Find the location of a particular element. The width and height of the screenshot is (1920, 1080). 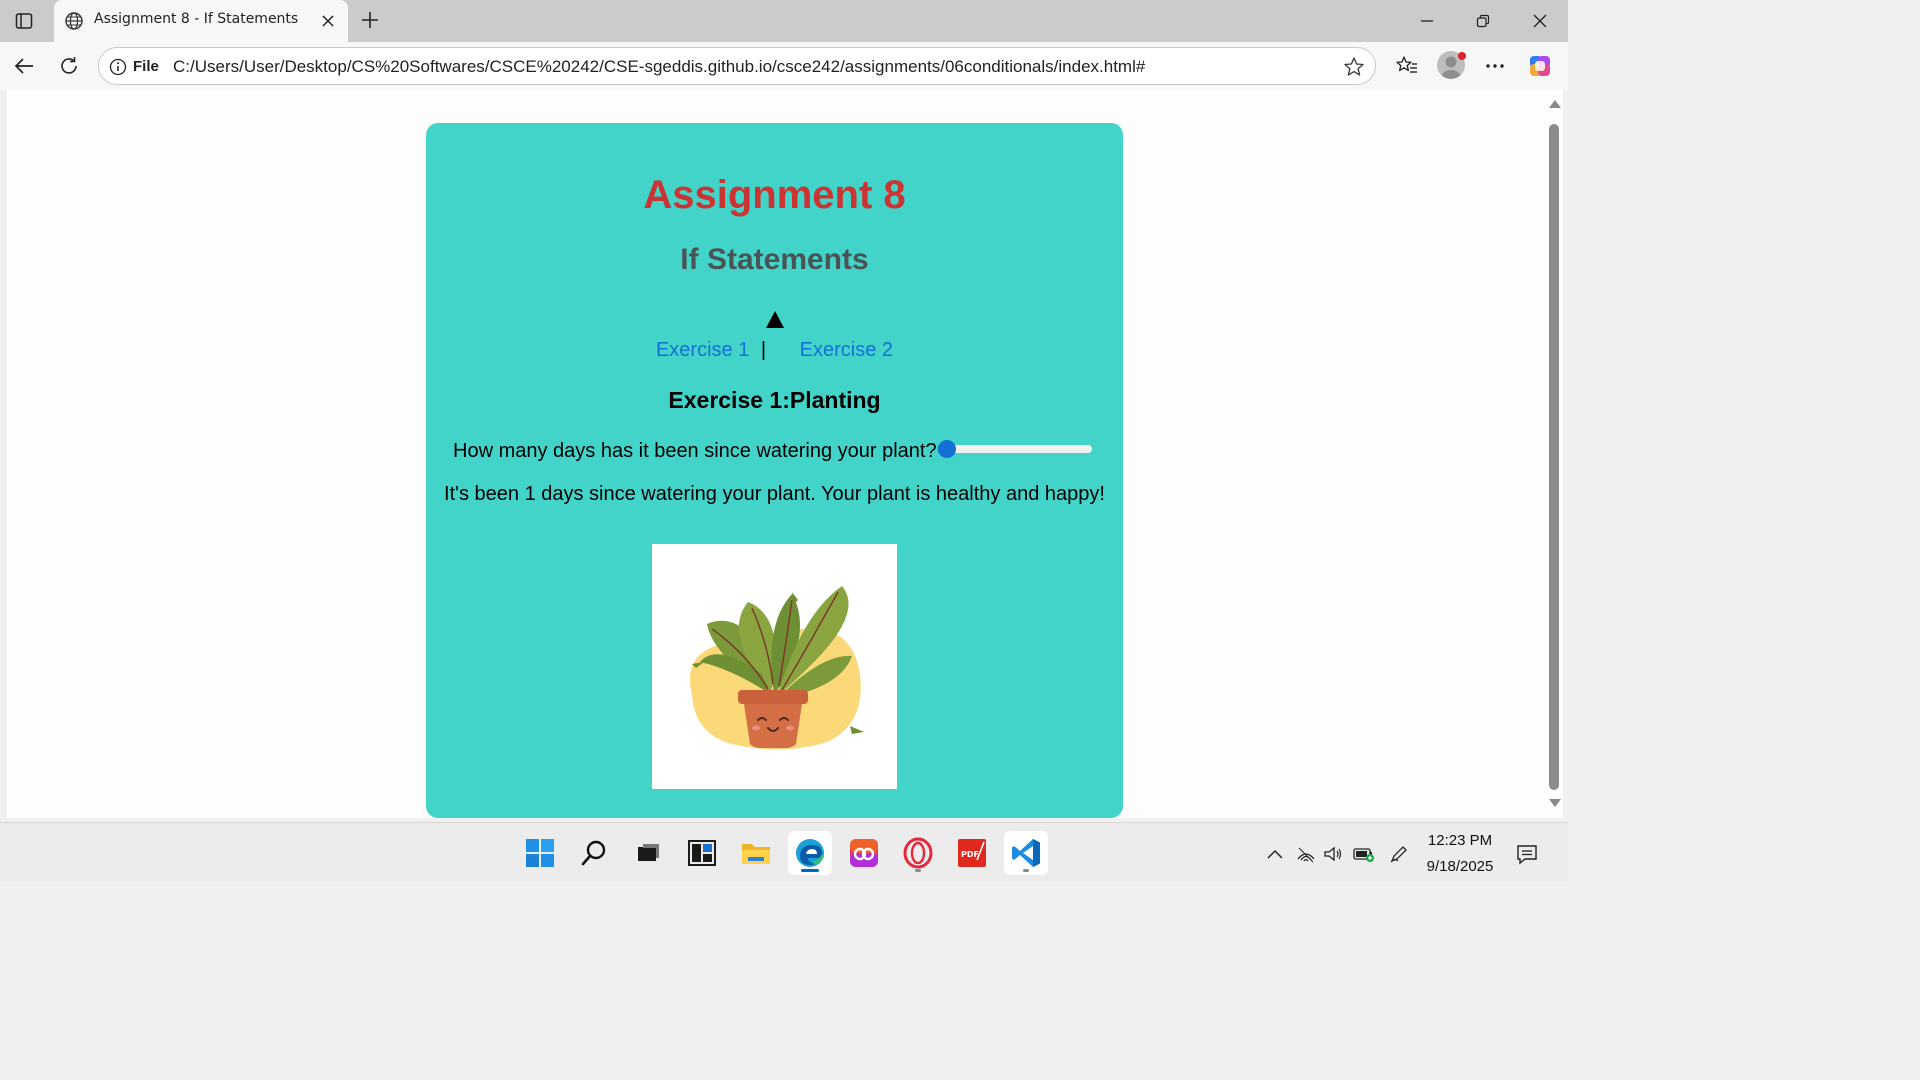

url-scheme-label: File is located at coordinates (146, 66).